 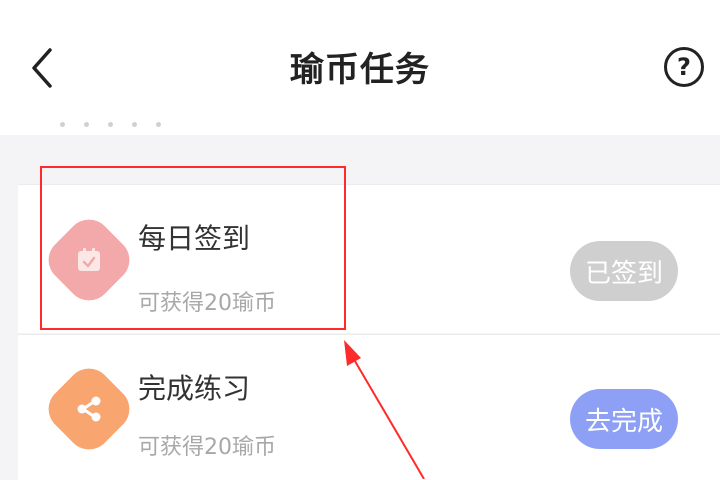 I want to click on dots-divider, so click(x=110, y=124).